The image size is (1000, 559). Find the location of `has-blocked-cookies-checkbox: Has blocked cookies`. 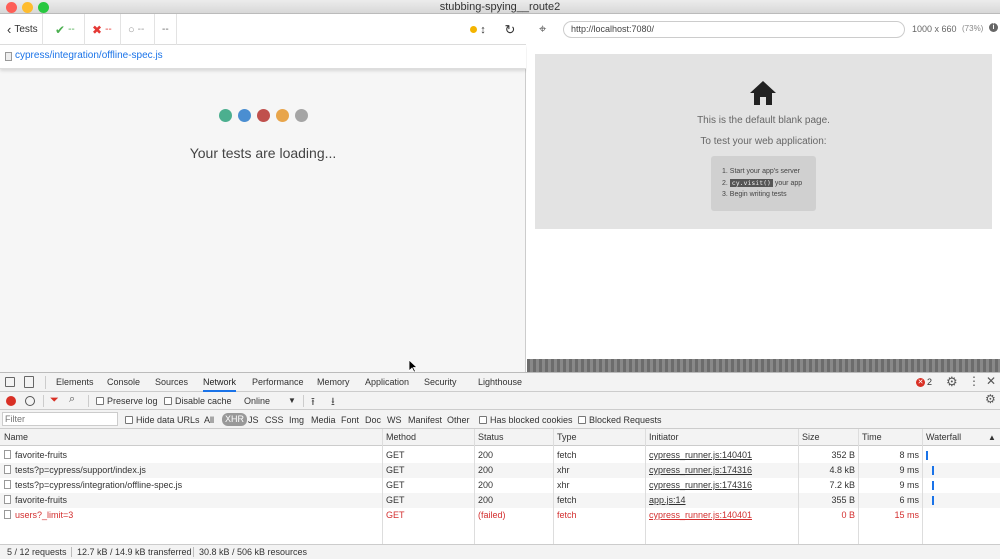

has-blocked-cookies-checkbox: Has blocked cookies is located at coordinates (526, 420).